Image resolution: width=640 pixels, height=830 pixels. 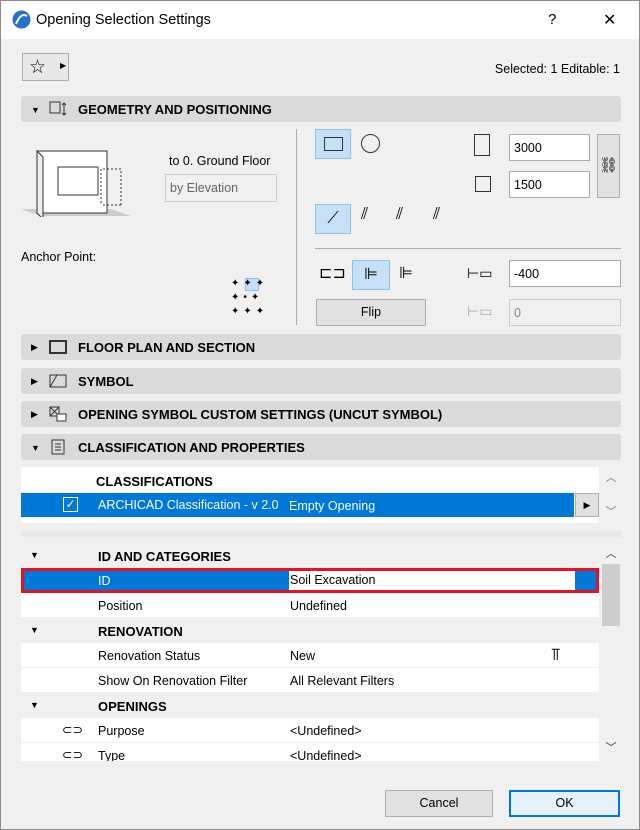 I want to click on renovation-crane-icon: ⫪, so click(x=556, y=654).